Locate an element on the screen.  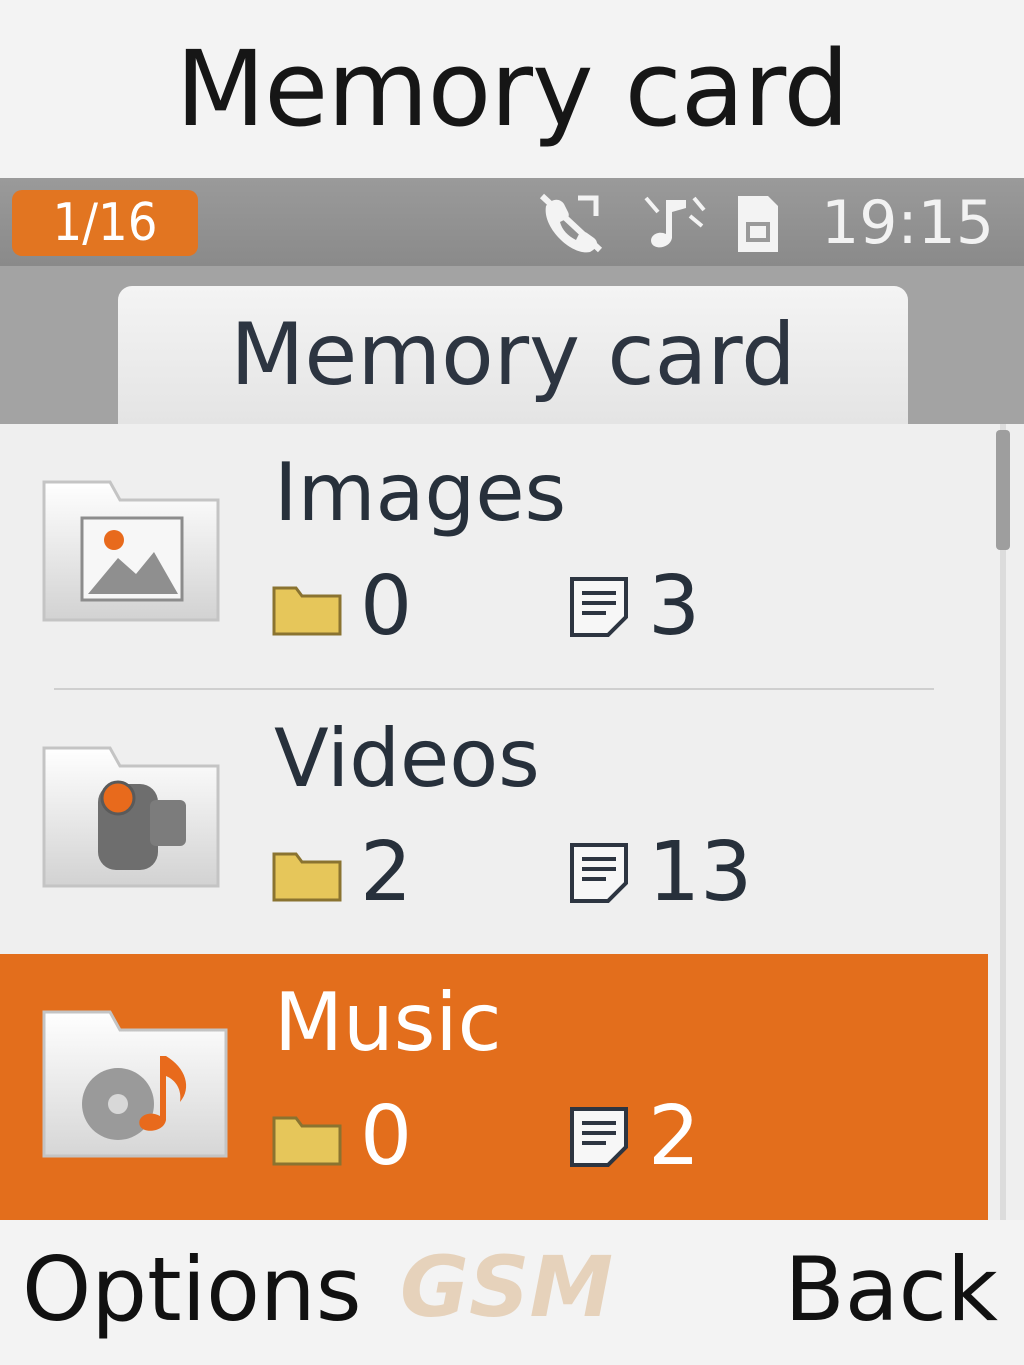
file-count-value: 3 is located at coordinates (674, 606).